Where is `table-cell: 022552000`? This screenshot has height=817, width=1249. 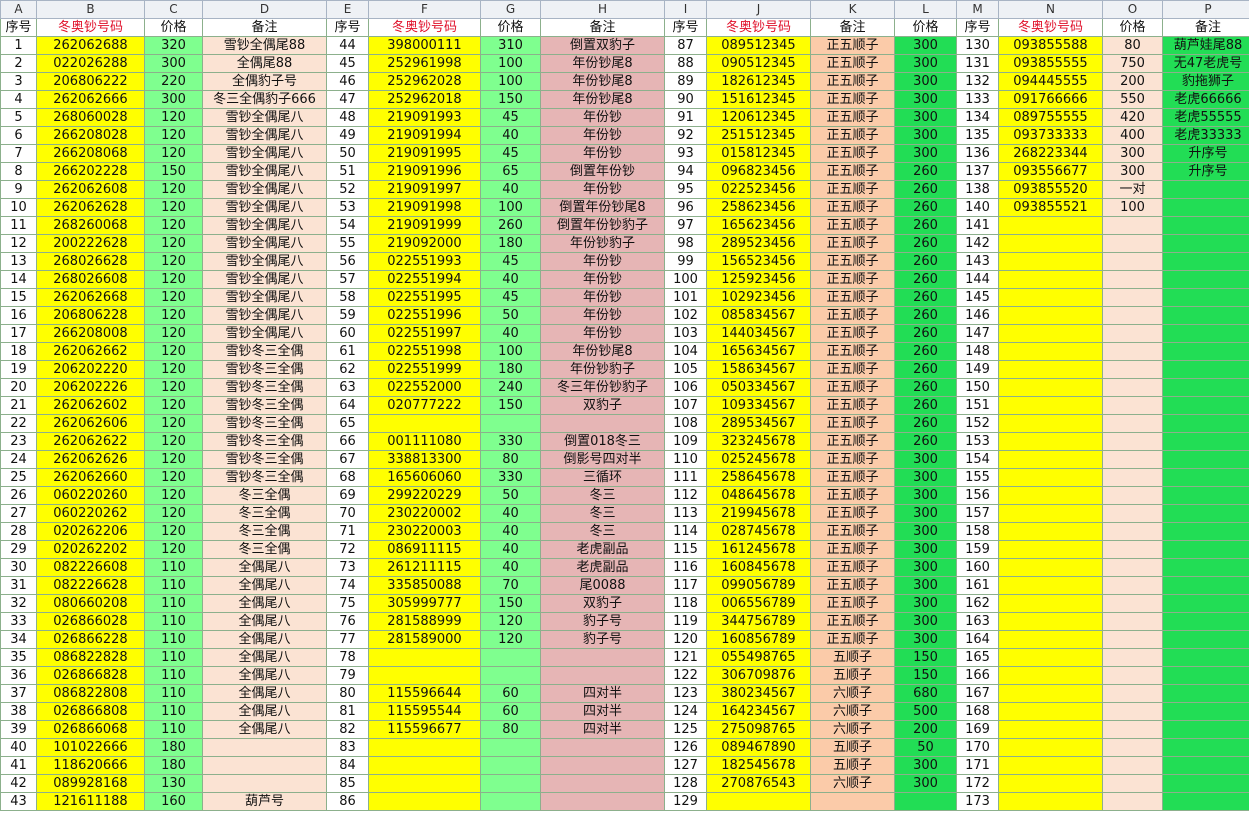
table-cell: 022552000 is located at coordinates (424, 387).